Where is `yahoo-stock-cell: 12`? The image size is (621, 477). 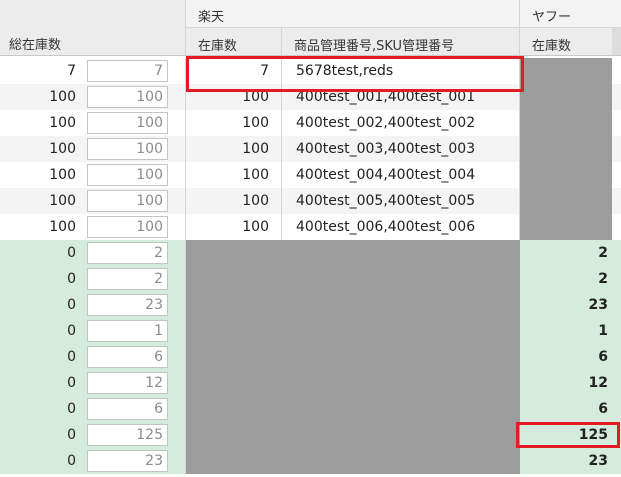
yahoo-stock-cell: 12 is located at coordinates (566, 383).